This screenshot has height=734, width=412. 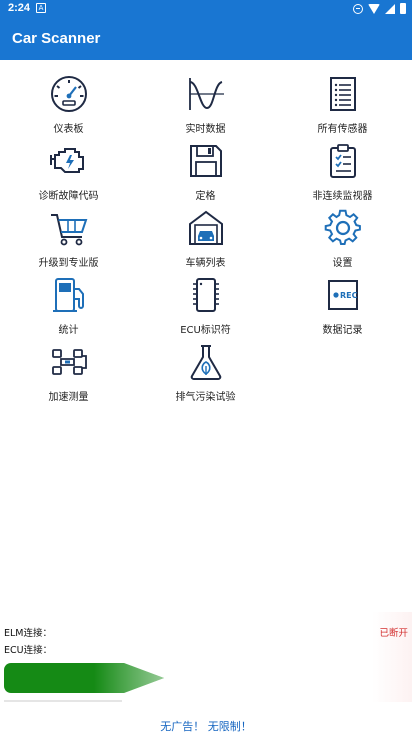 I want to click on menu-item-ecu-info: ECU标识符, so click(x=205, y=301).